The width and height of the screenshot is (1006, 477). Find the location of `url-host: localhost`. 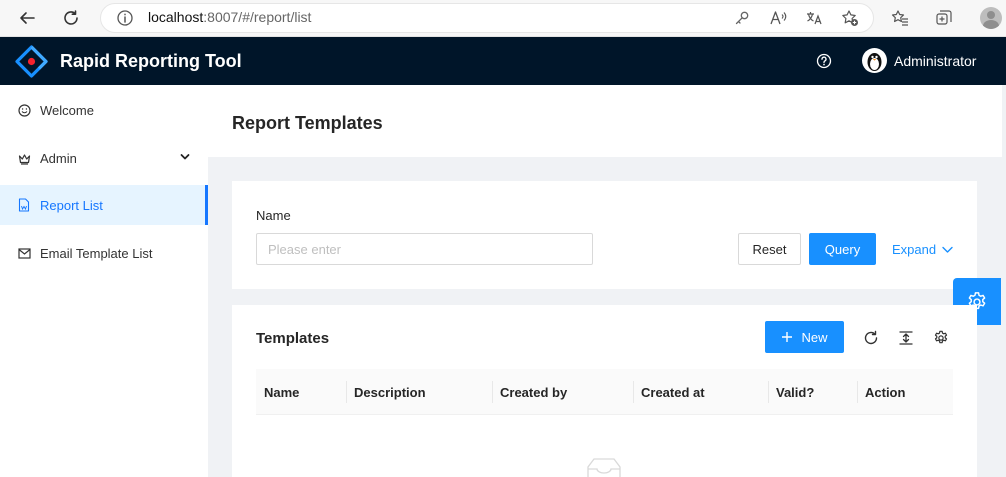

url-host: localhost is located at coordinates (176, 17).